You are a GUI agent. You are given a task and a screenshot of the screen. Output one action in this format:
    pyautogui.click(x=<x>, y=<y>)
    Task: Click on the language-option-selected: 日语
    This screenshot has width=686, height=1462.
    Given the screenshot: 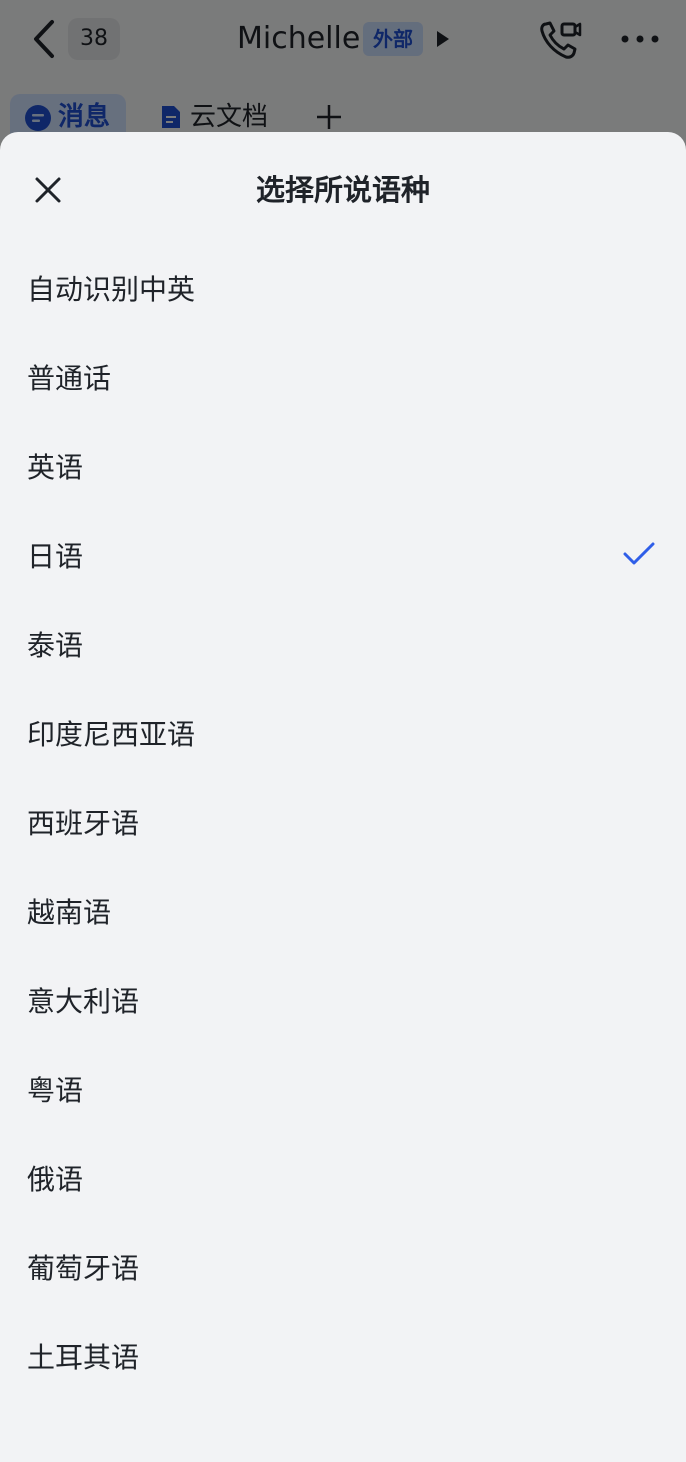 What is the action you would take?
    pyautogui.click(x=343, y=556)
    